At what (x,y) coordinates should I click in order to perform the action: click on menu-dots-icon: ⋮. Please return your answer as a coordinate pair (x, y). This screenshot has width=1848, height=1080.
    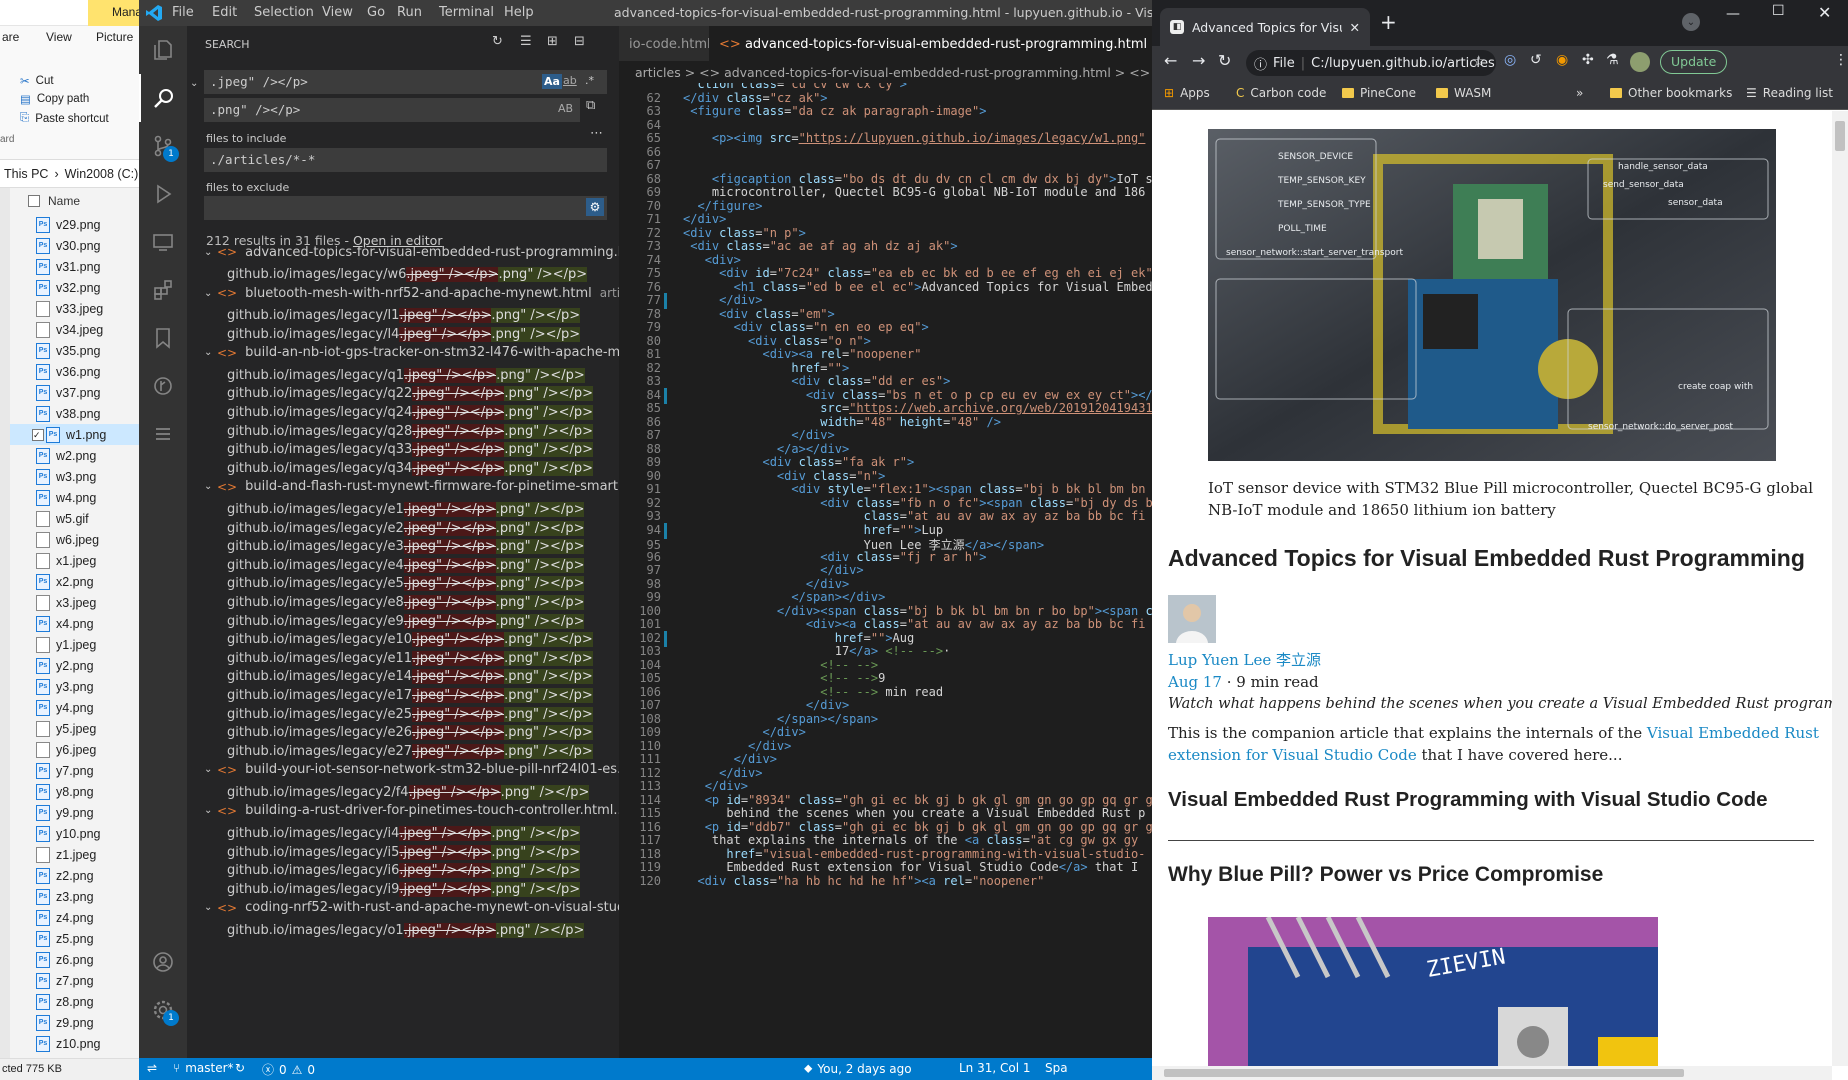
    Looking at the image, I should click on (1841, 60).